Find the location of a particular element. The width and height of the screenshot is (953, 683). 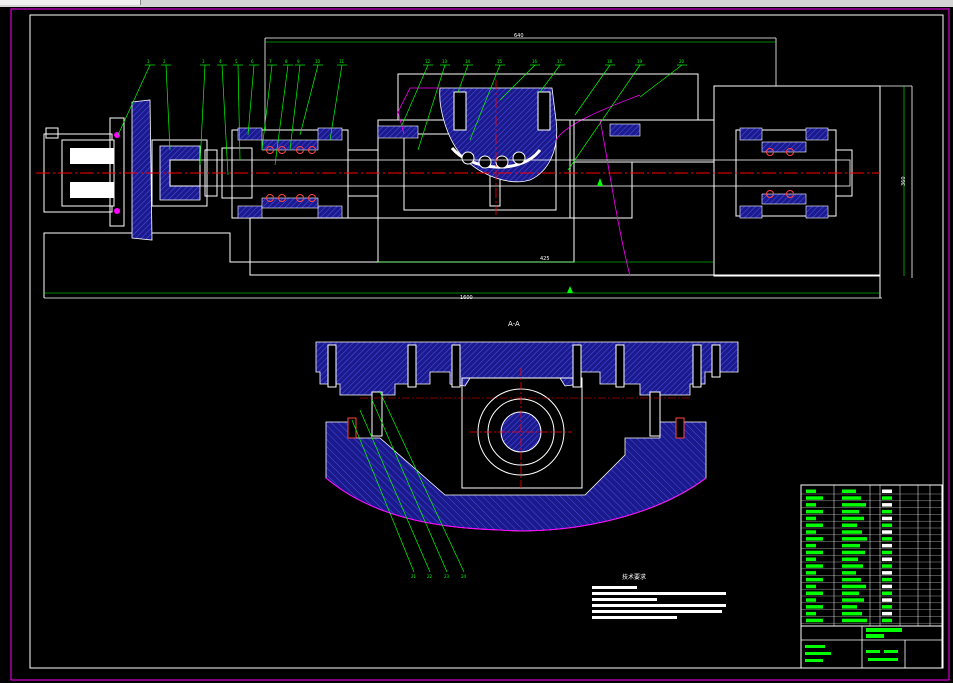

balloon-14: 14 is located at coordinates (465, 76).